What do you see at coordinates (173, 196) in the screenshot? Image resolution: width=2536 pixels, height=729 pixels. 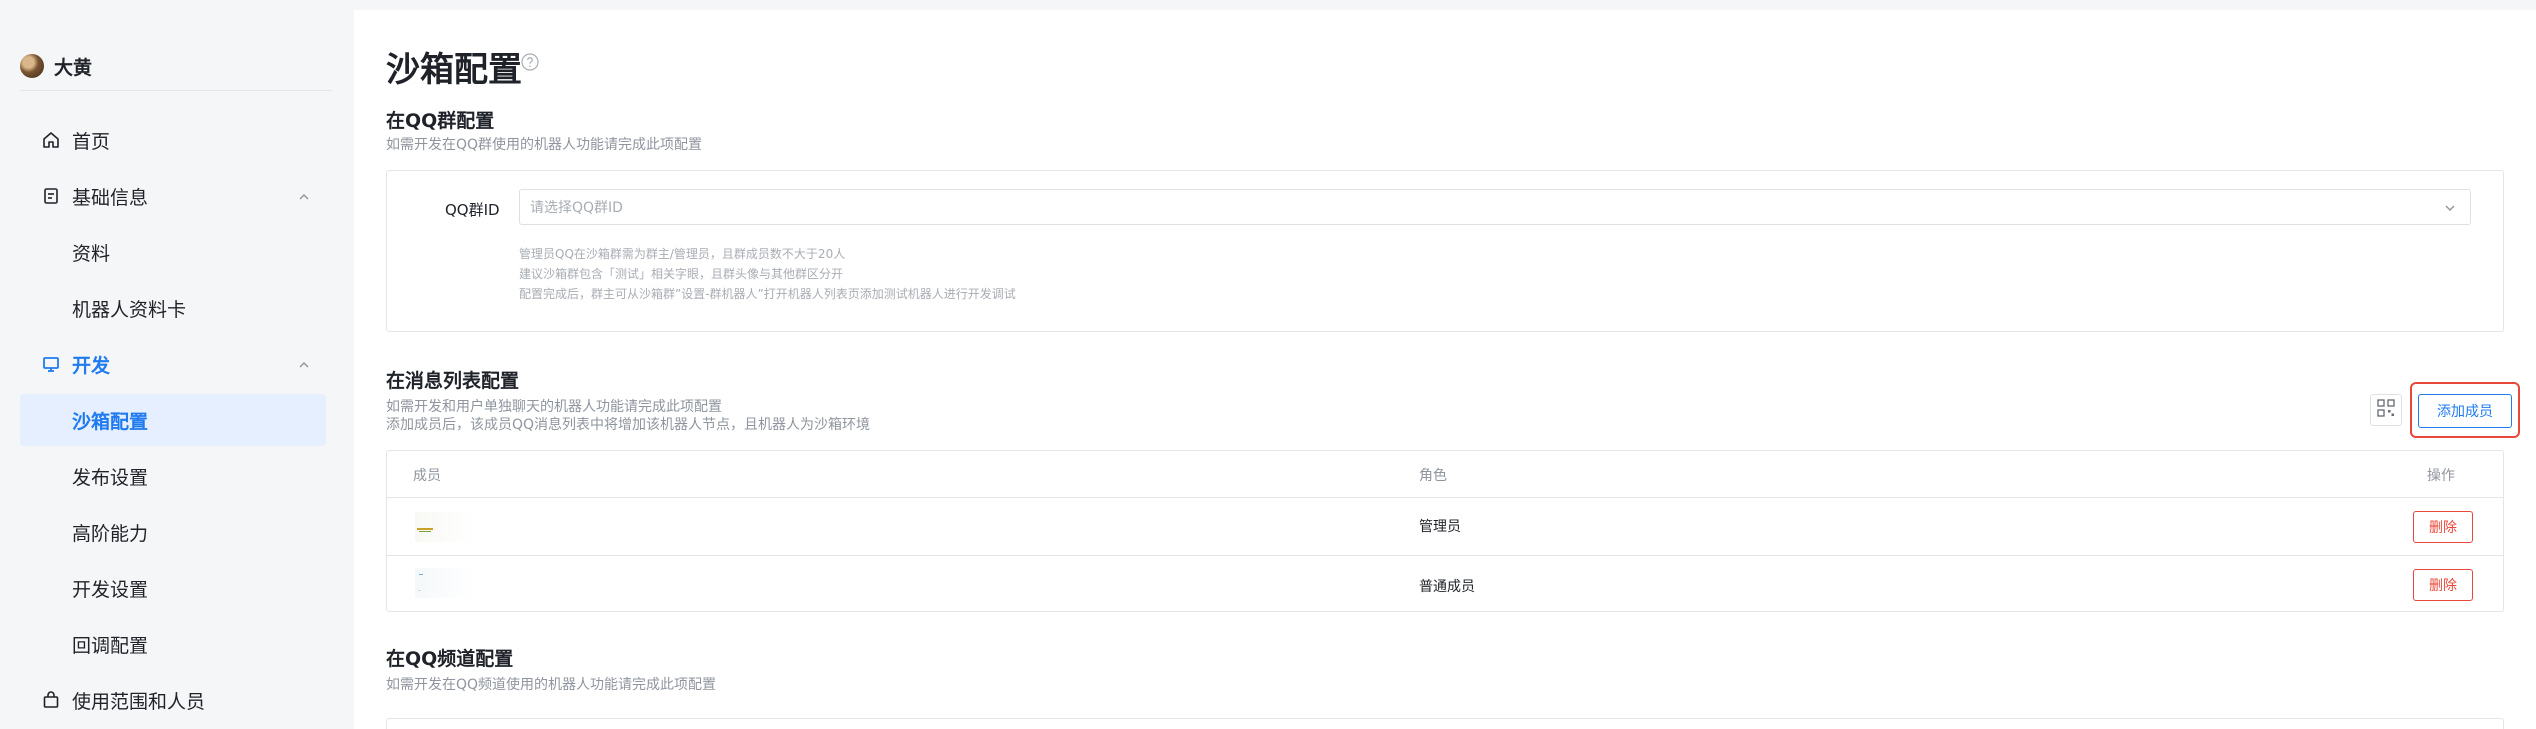 I see `sidebar-item-basic-info: 基础信息` at bounding box center [173, 196].